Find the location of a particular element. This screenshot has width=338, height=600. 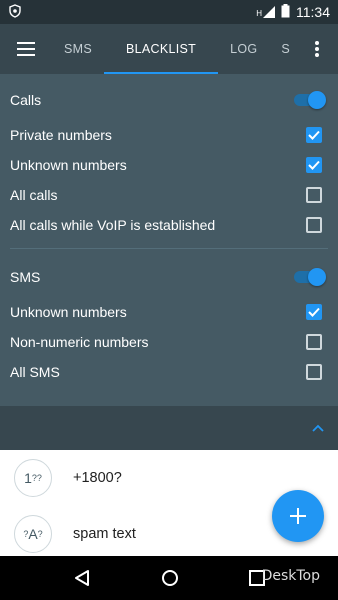

all-sms-checkbox is located at coordinates (314, 372).